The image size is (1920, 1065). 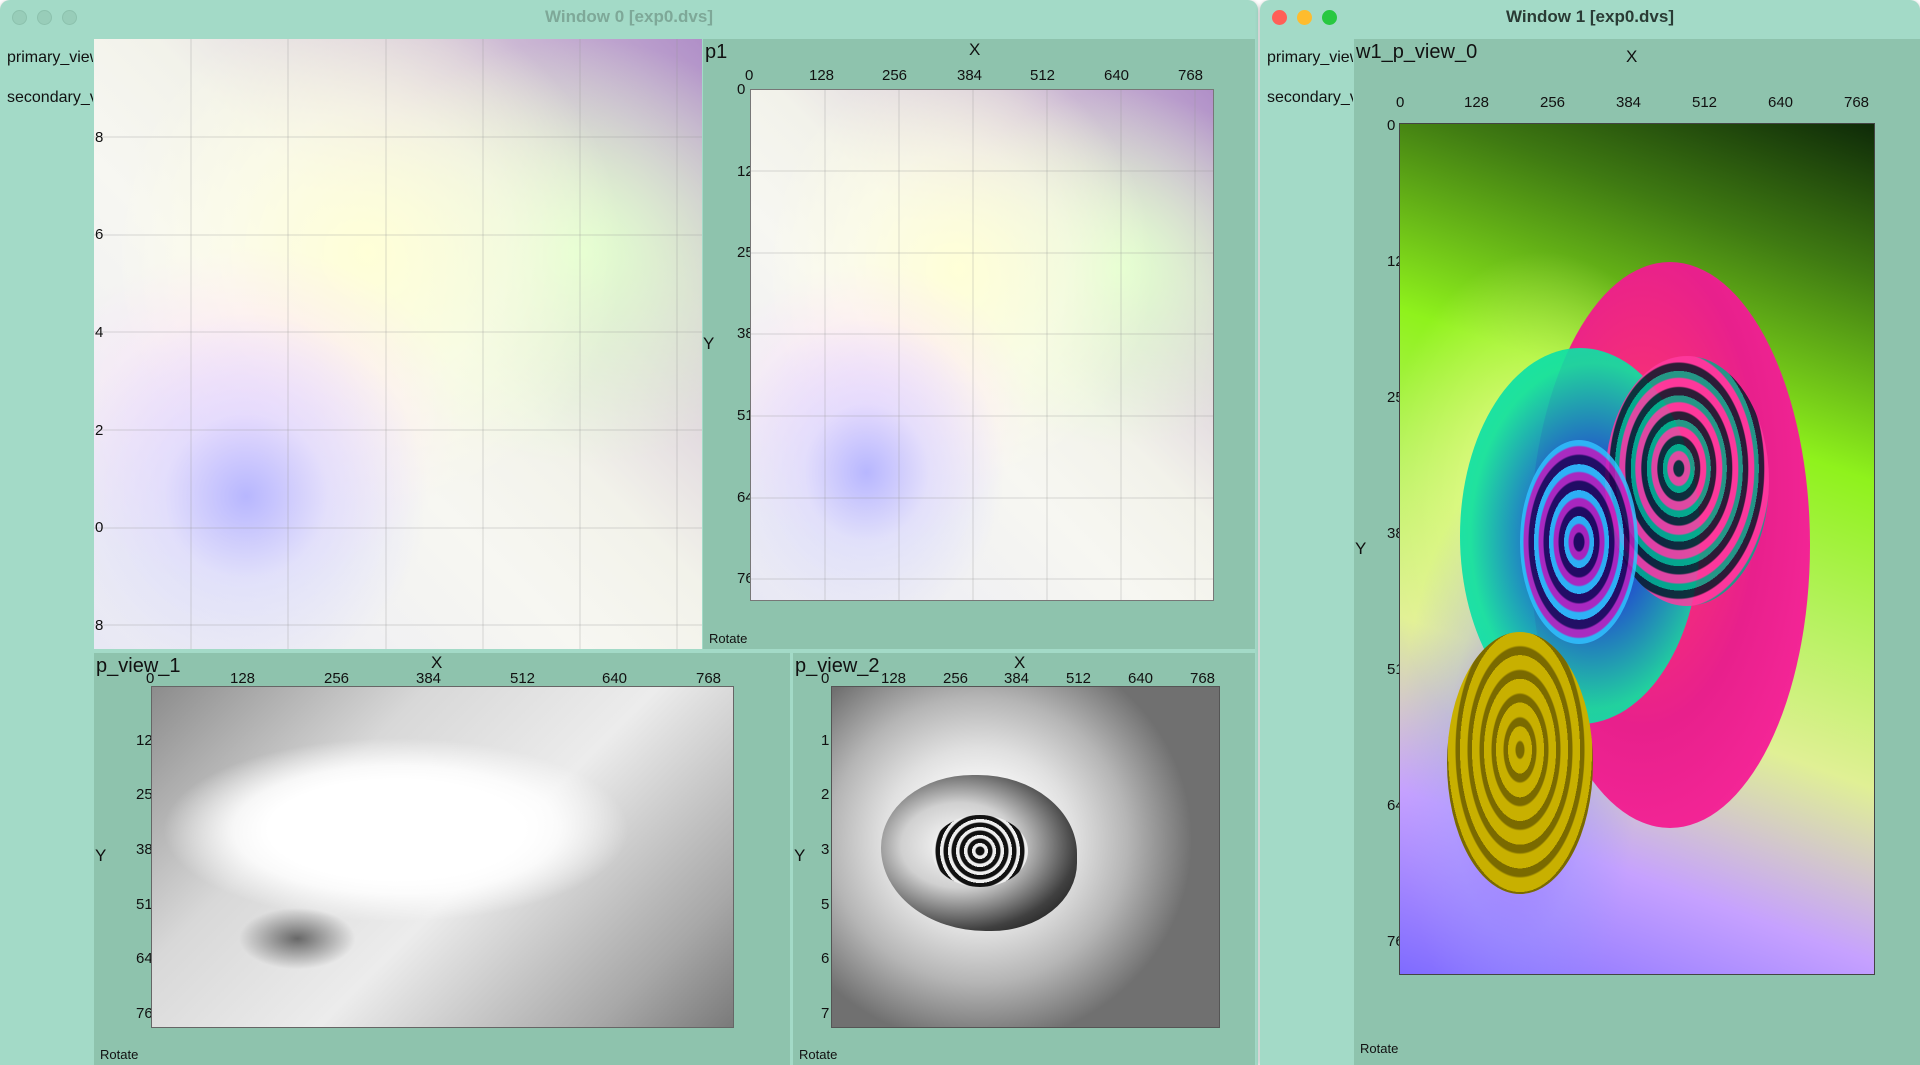 What do you see at coordinates (138, 666) in the screenshot?
I see `p-view-1-title: p_view_1` at bounding box center [138, 666].